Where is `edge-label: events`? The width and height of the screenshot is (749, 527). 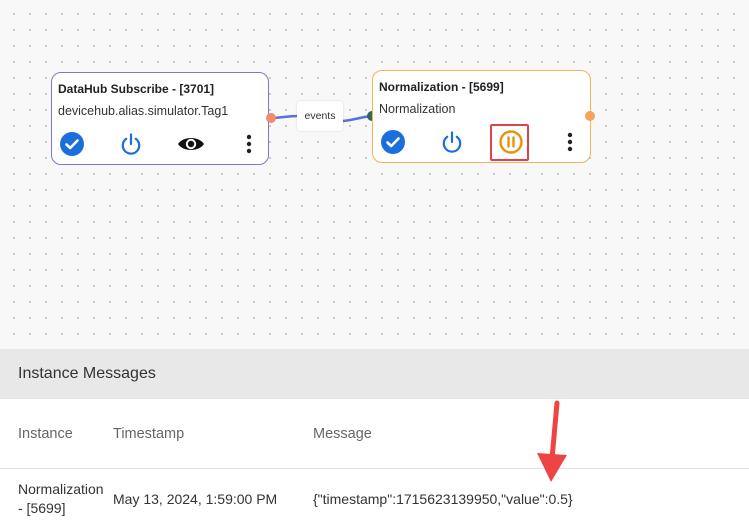
edge-label: events is located at coordinates (320, 116).